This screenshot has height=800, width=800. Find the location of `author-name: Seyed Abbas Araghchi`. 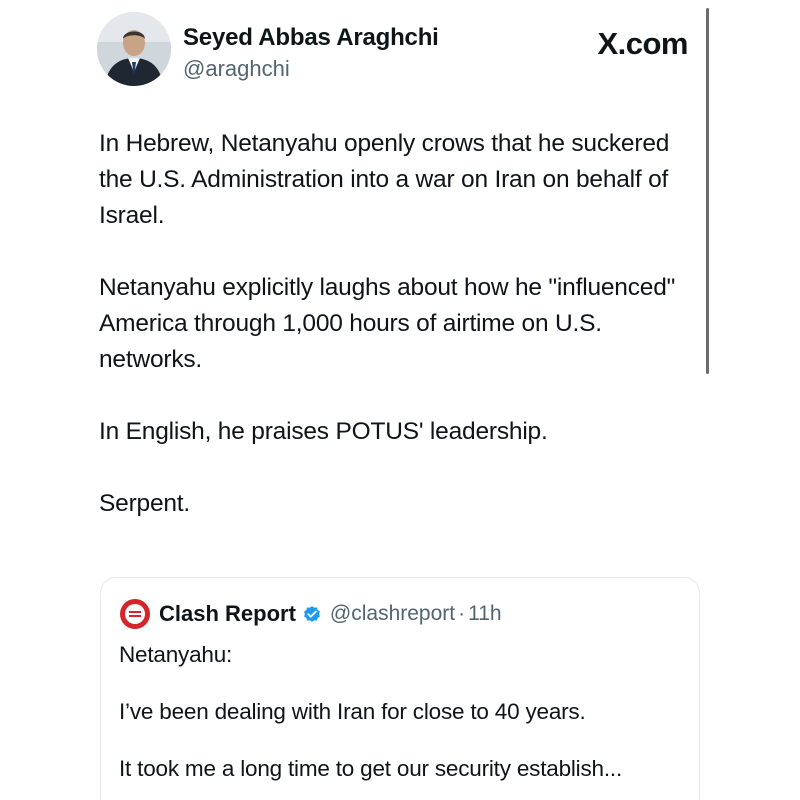

author-name: Seyed Abbas Araghchi is located at coordinates (311, 38).